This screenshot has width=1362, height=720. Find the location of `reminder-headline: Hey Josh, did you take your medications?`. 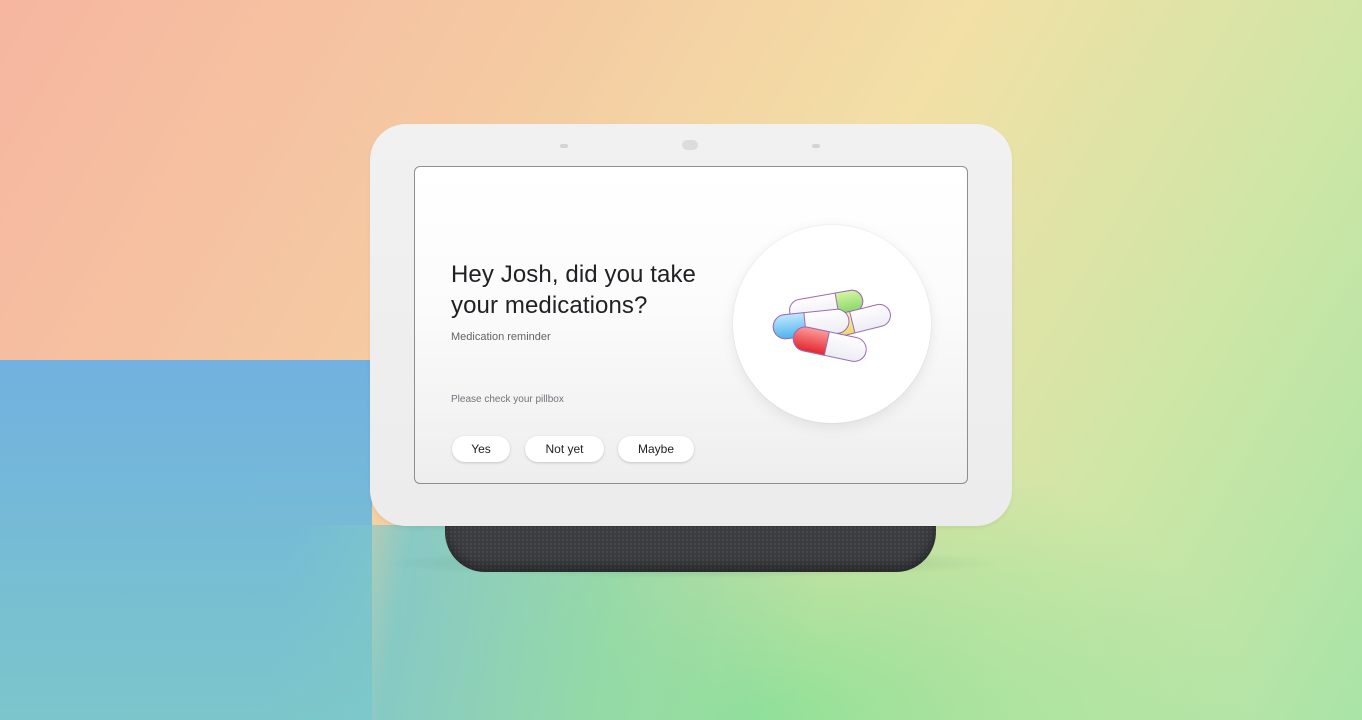

reminder-headline: Hey Josh, did you take your medications? is located at coordinates (574, 290).